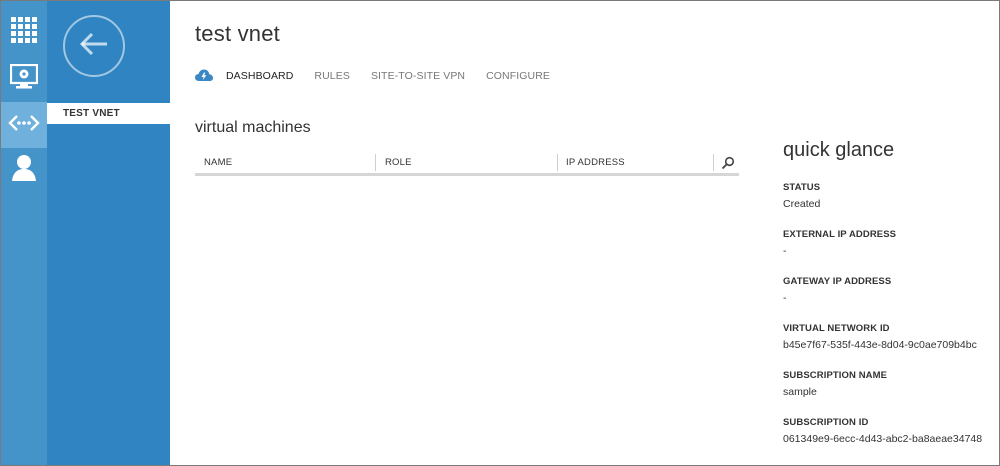 The image size is (1000, 466). What do you see at coordinates (826, 422) in the screenshot?
I see `quick-glance-label: SUBSCRIPTION ID` at bounding box center [826, 422].